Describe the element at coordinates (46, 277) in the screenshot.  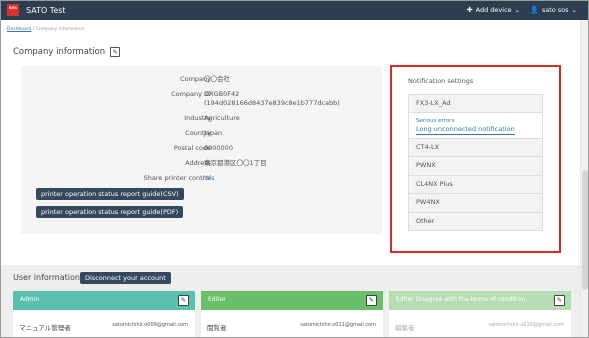
I see `user-information-title: User information` at that location.